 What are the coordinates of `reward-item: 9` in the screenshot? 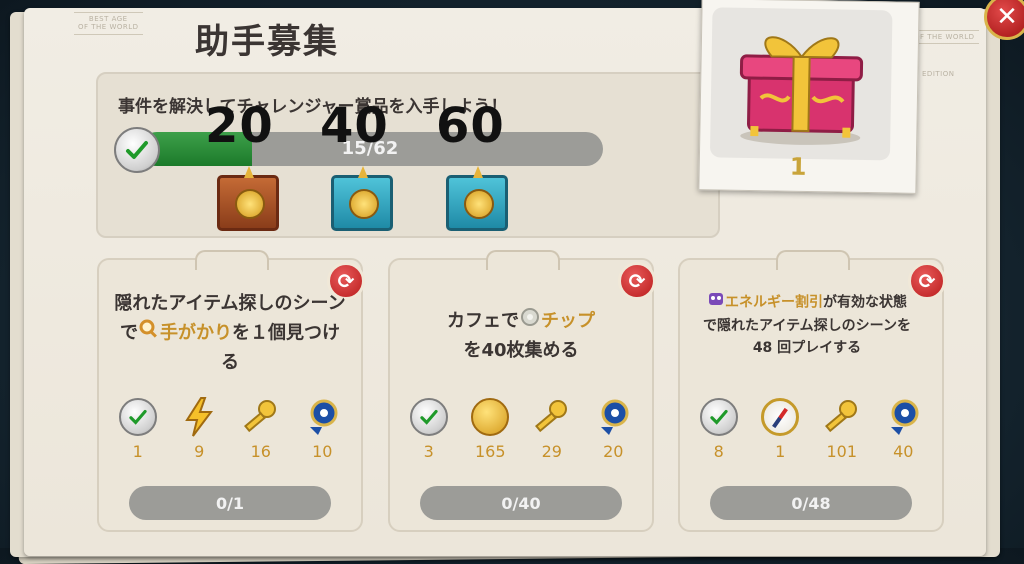 It's located at (199, 428).